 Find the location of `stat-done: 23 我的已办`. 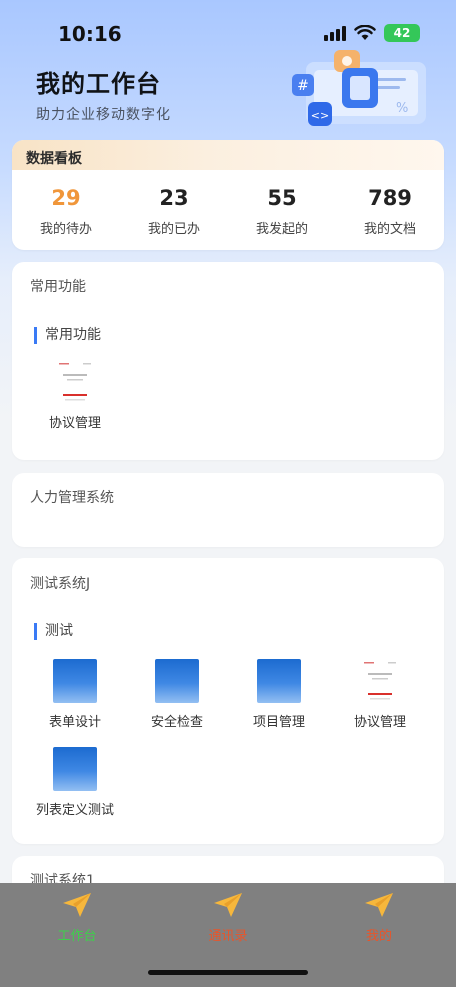

stat-done: 23 我的已办 is located at coordinates (174, 211).